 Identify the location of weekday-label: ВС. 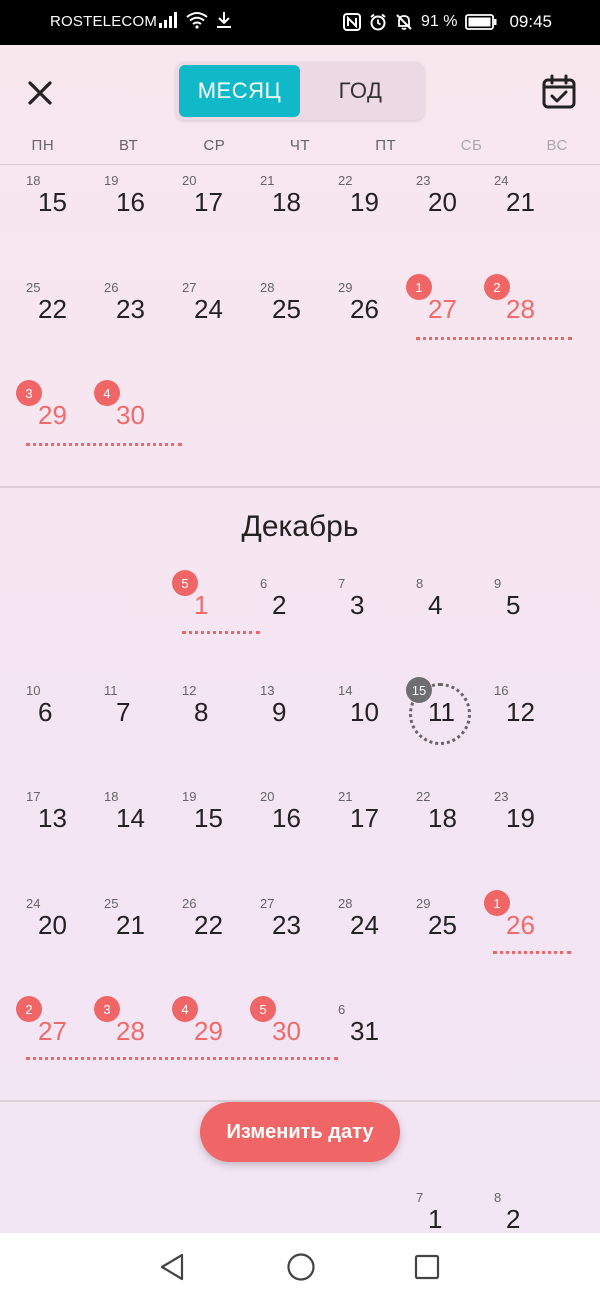
(557, 145).